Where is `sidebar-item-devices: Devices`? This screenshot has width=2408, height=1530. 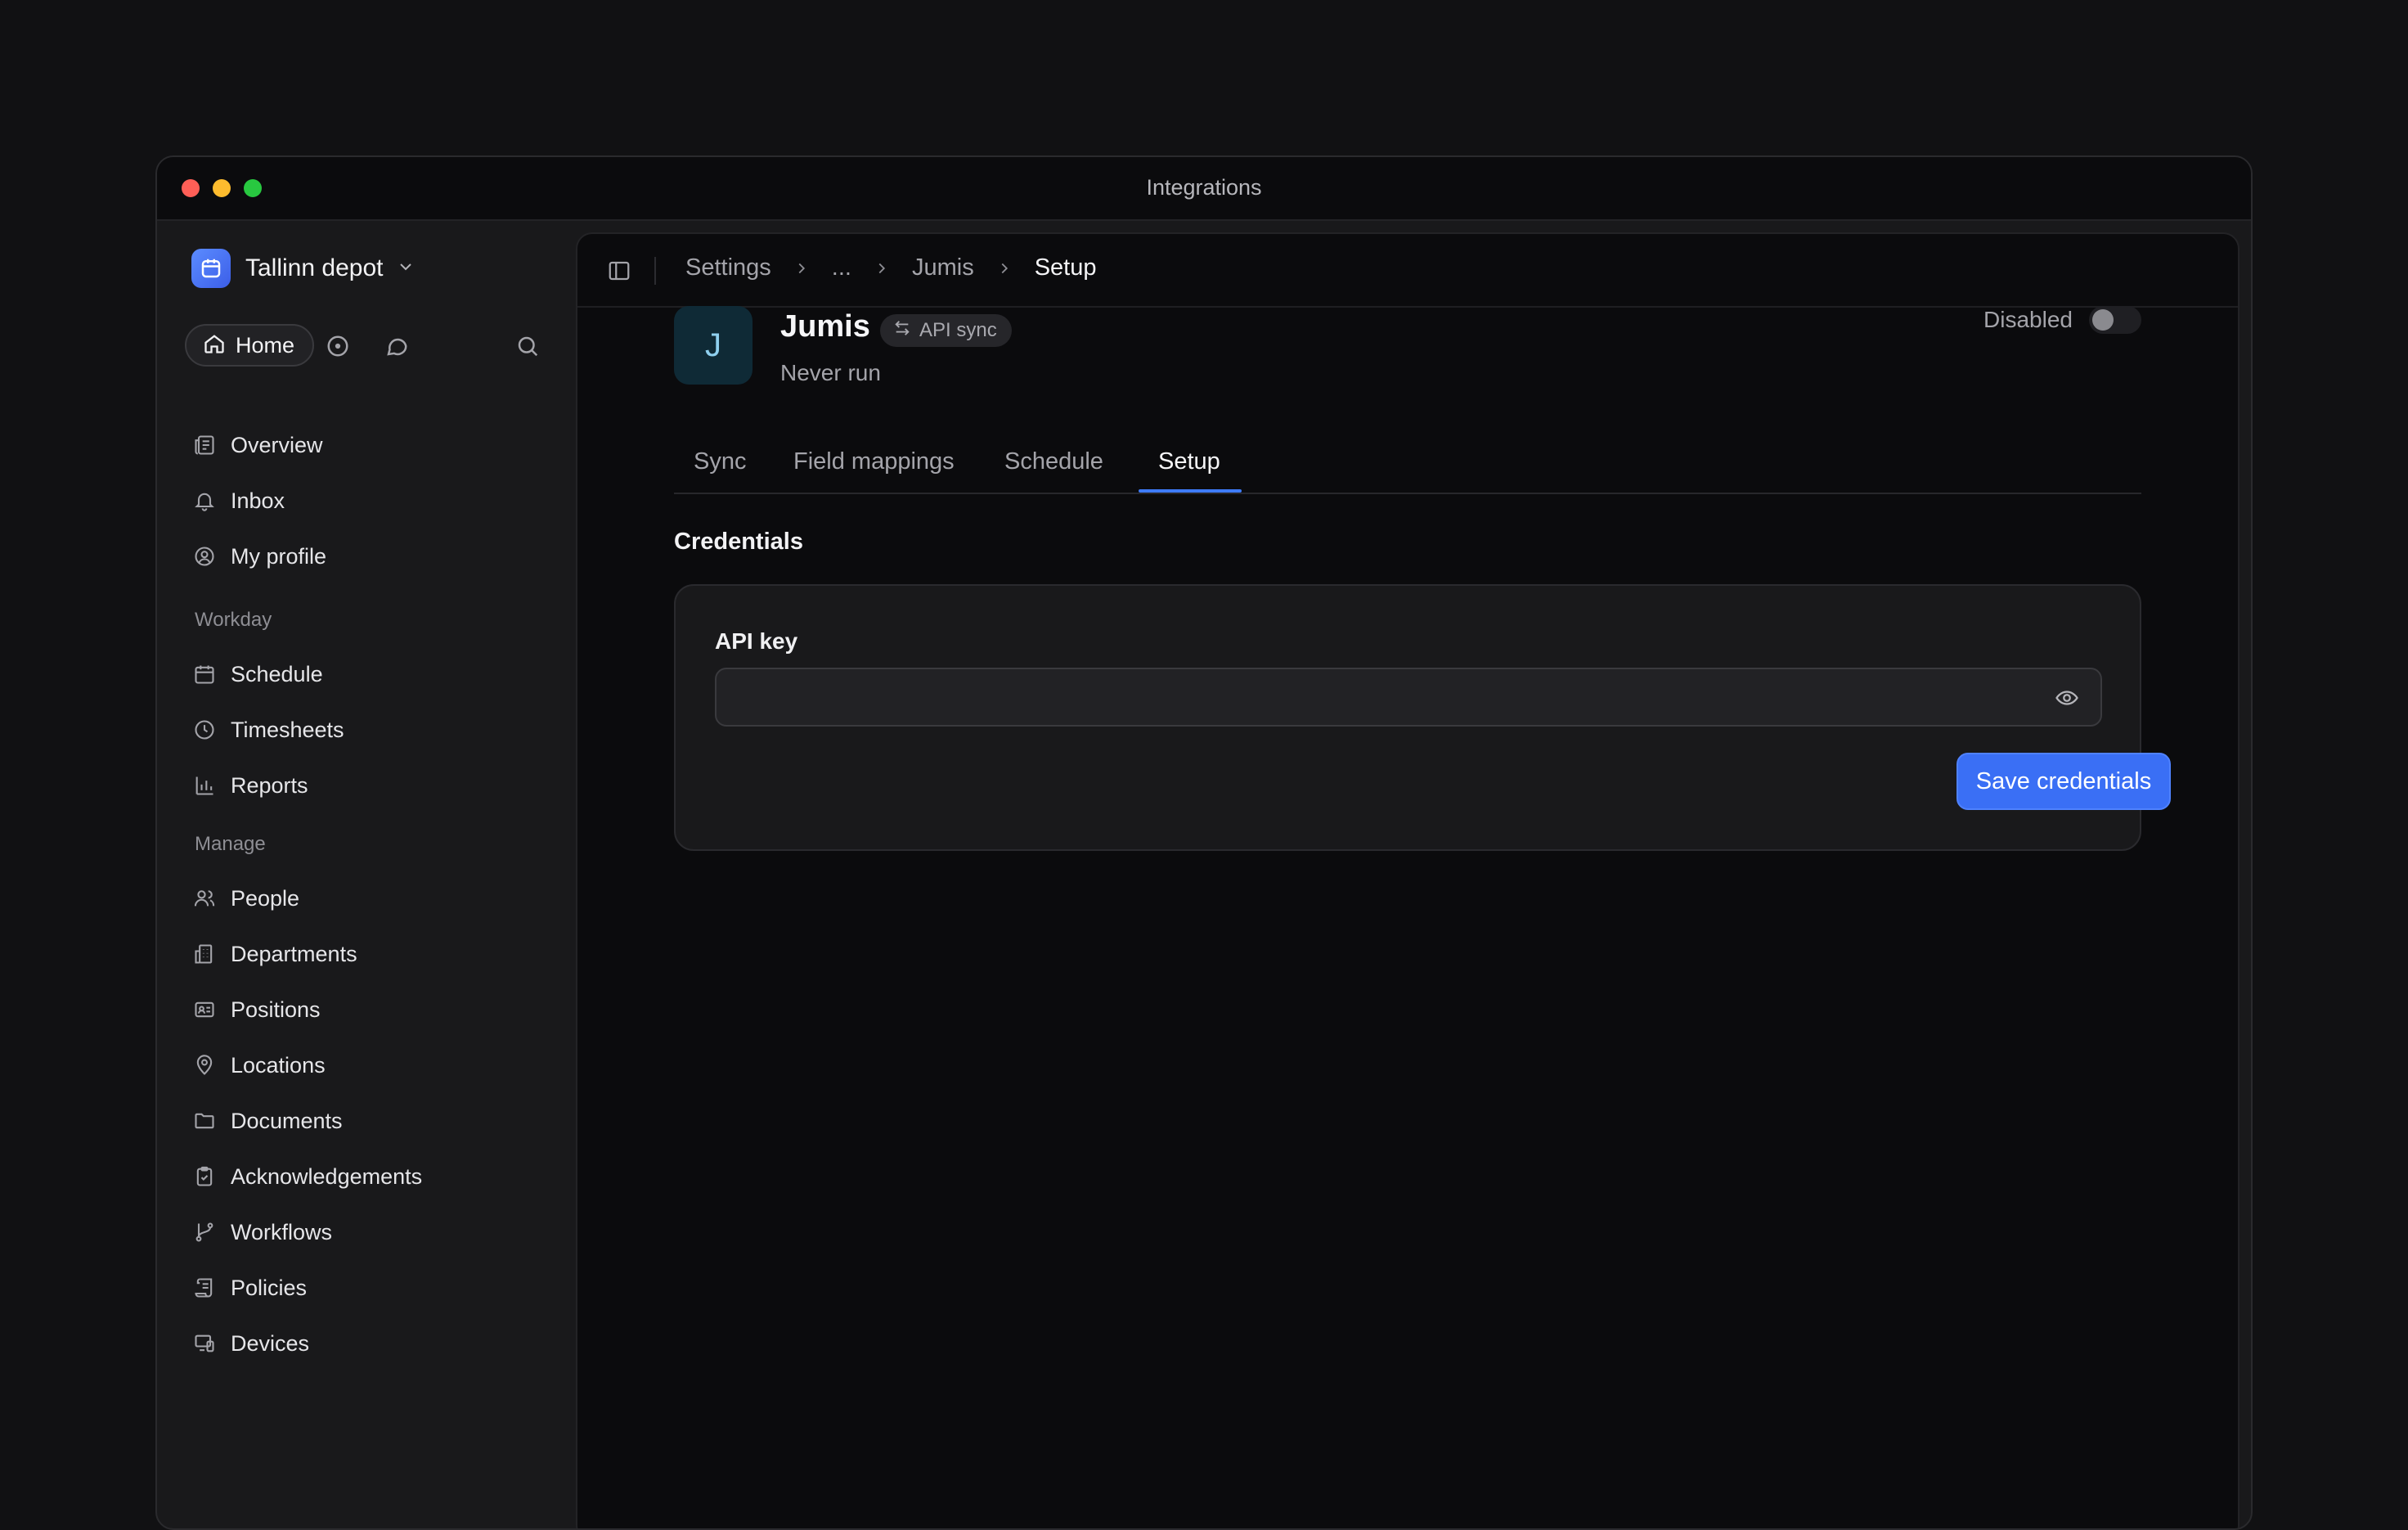
sidebar-item-devices: Devices is located at coordinates (250, 1344).